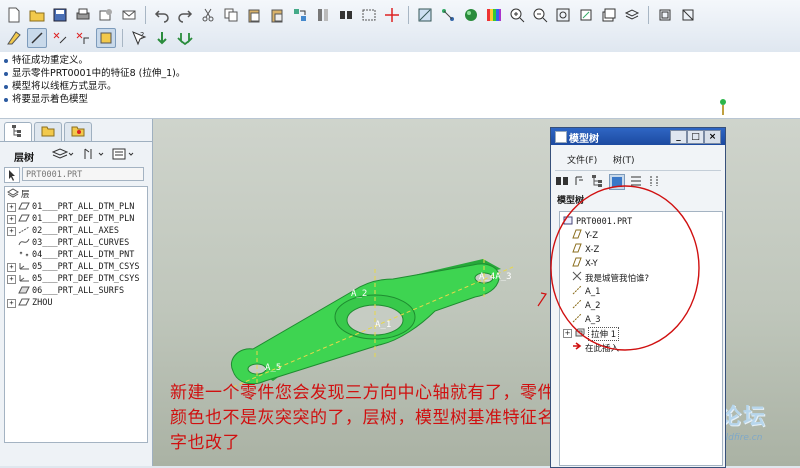 The height and width of the screenshot is (468, 800). I want to click on active-model-selector: PRT0001.PRT, so click(83, 174).